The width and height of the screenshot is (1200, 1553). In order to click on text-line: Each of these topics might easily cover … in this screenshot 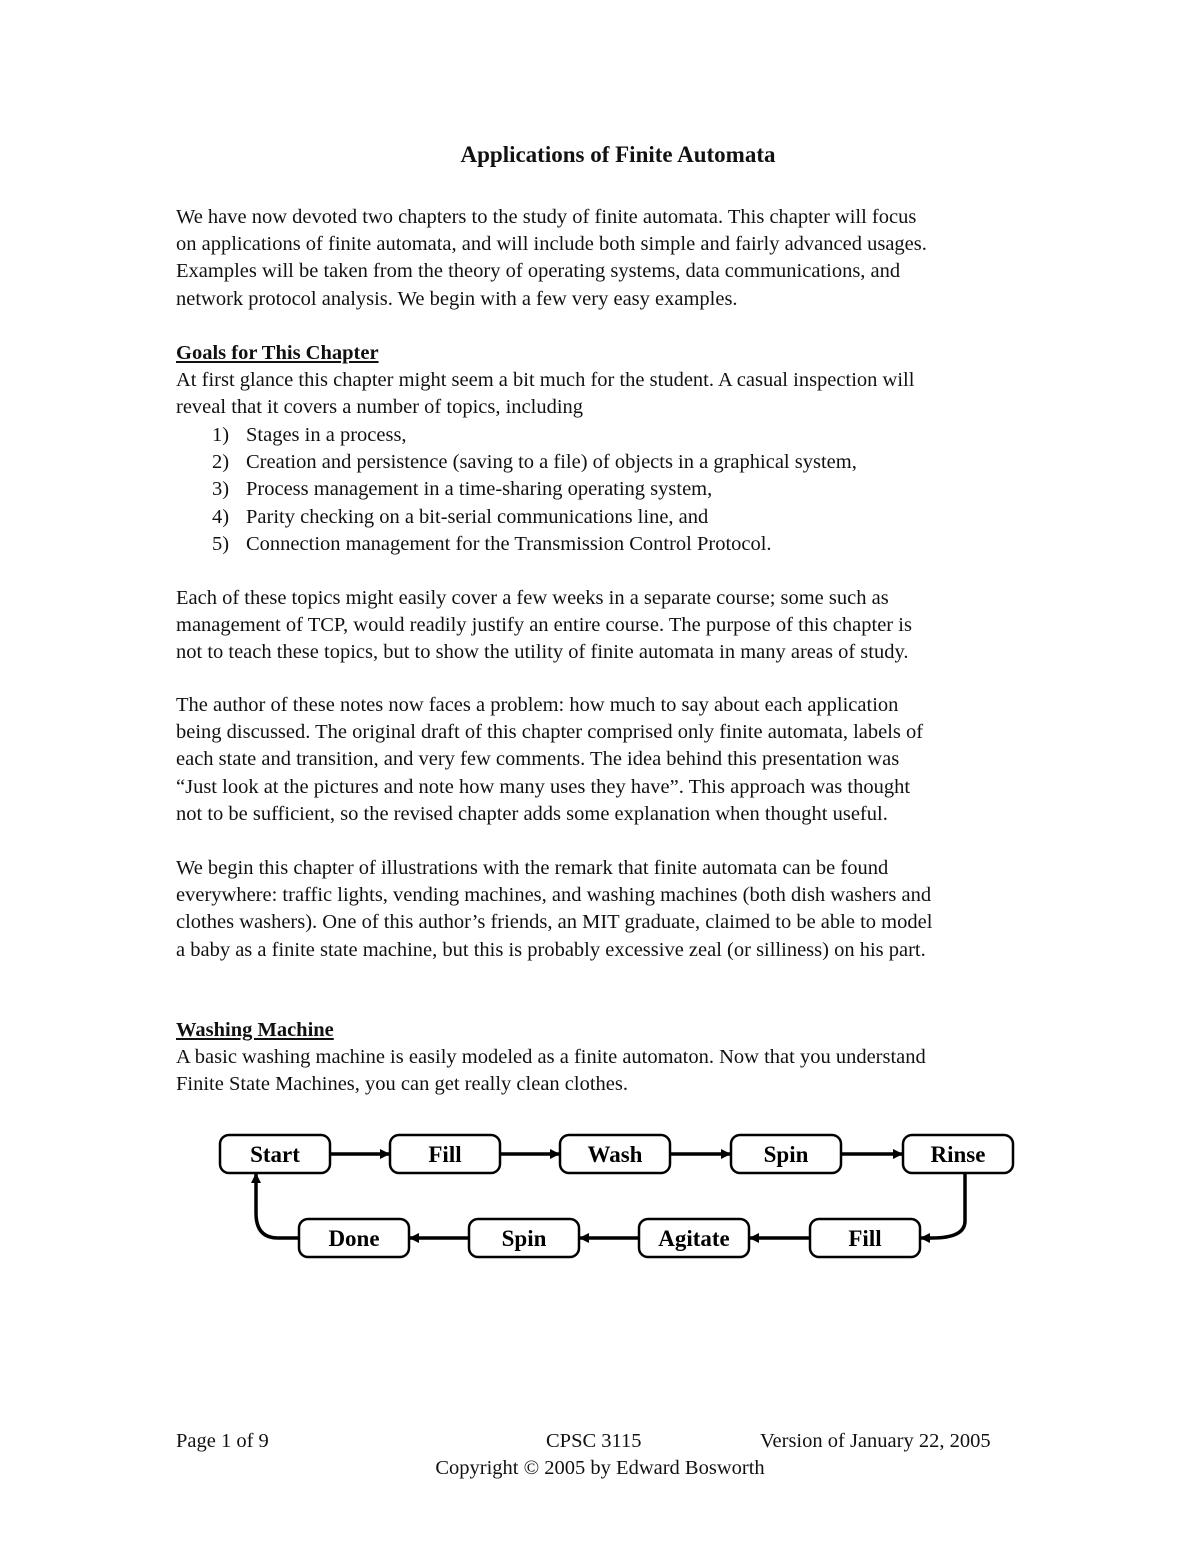, I will do `click(532, 598)`.